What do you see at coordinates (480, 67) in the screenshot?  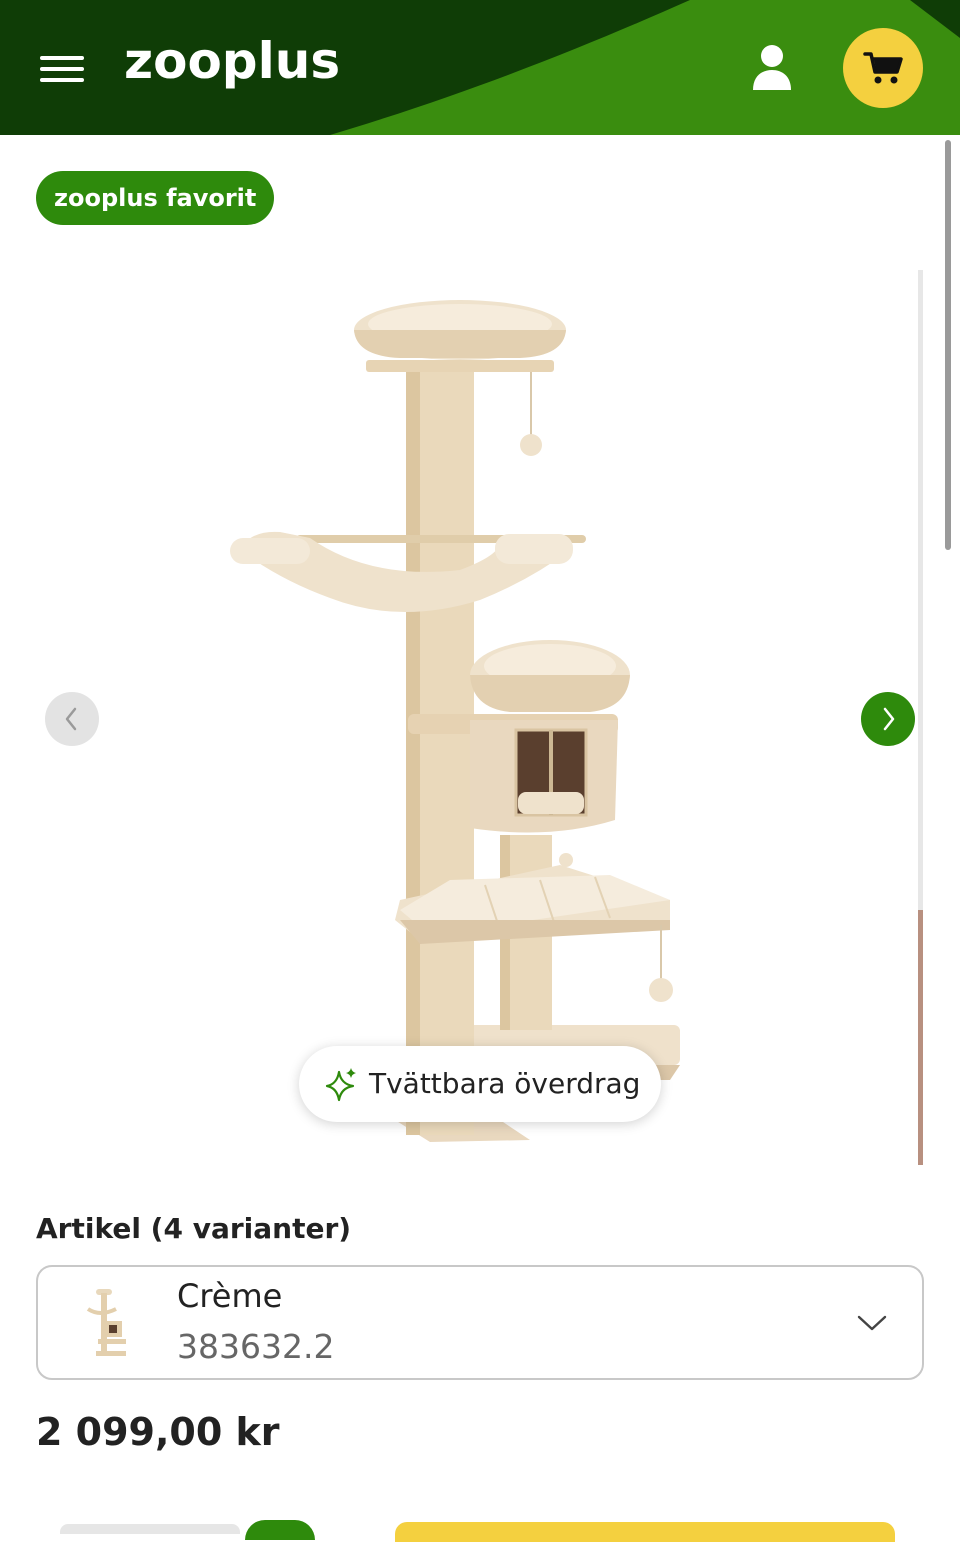 I see `site-header: zooplus` at bounding box center [480, 67].